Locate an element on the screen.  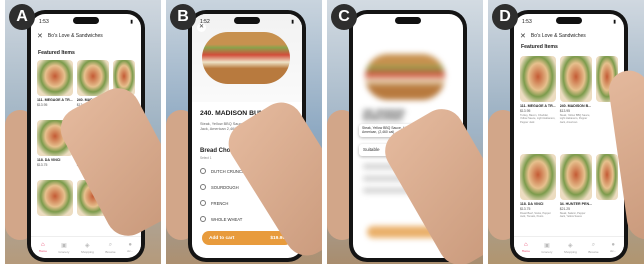
item-title: 118. DA VINCI is located at coordinates (49, 160).